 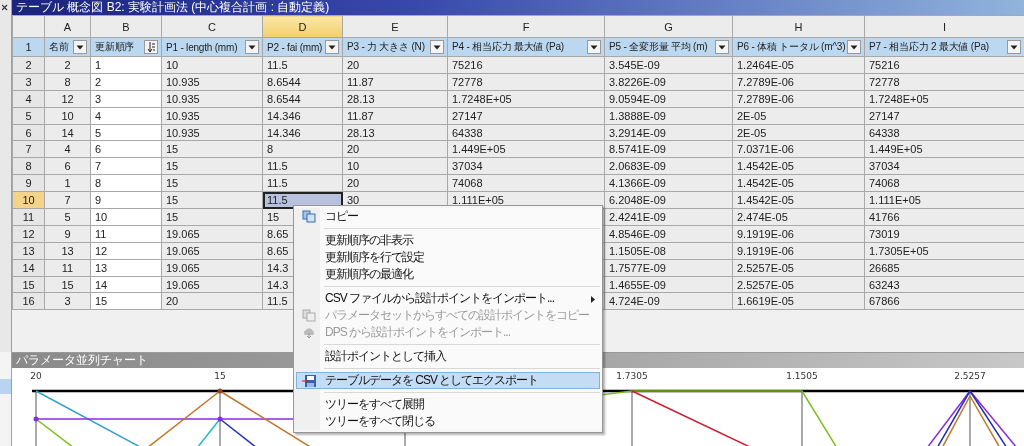 I want to click on column-letter: I, so click(x=944, y=26).